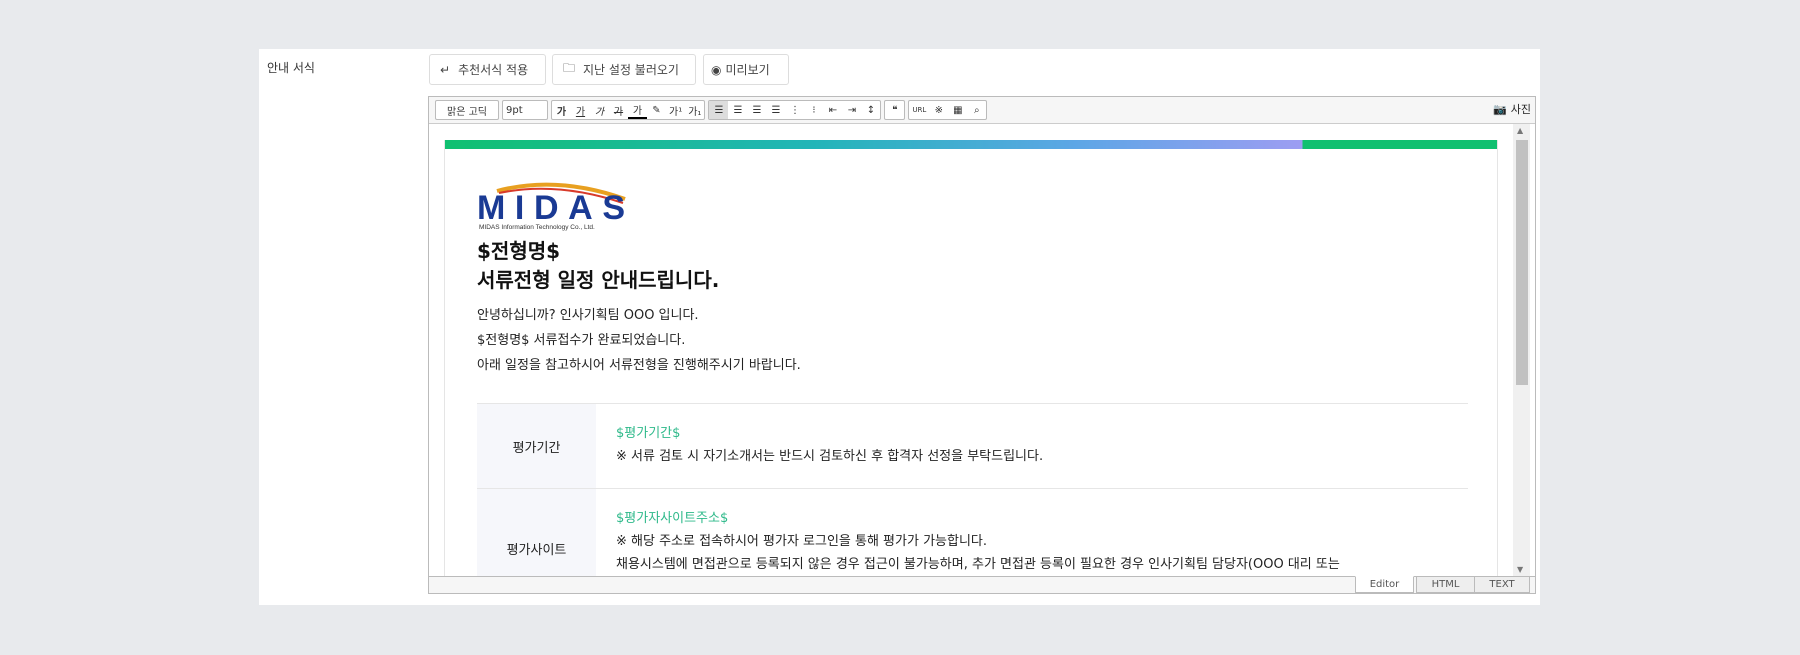 The image size is (1800, 655). What do you see at coordinates (588, 315) in the screenshot?
I see `body-line: 안녕하십니까? 인사기획팀 OOO 입니다.` at bounding box center [588, 315].